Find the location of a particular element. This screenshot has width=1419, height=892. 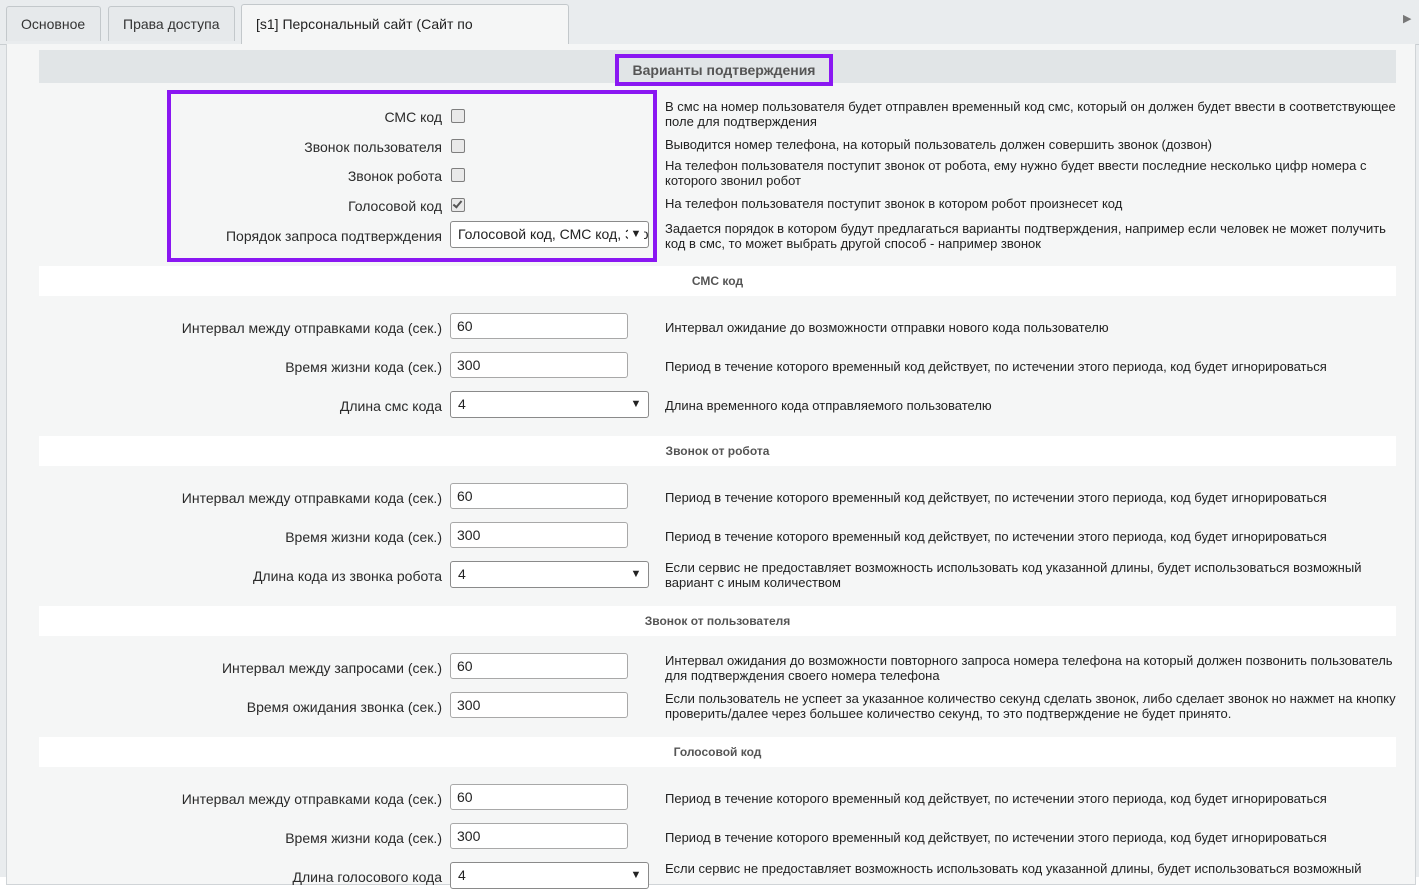

sms-code-checkbox is located at coordinates (458, 116).